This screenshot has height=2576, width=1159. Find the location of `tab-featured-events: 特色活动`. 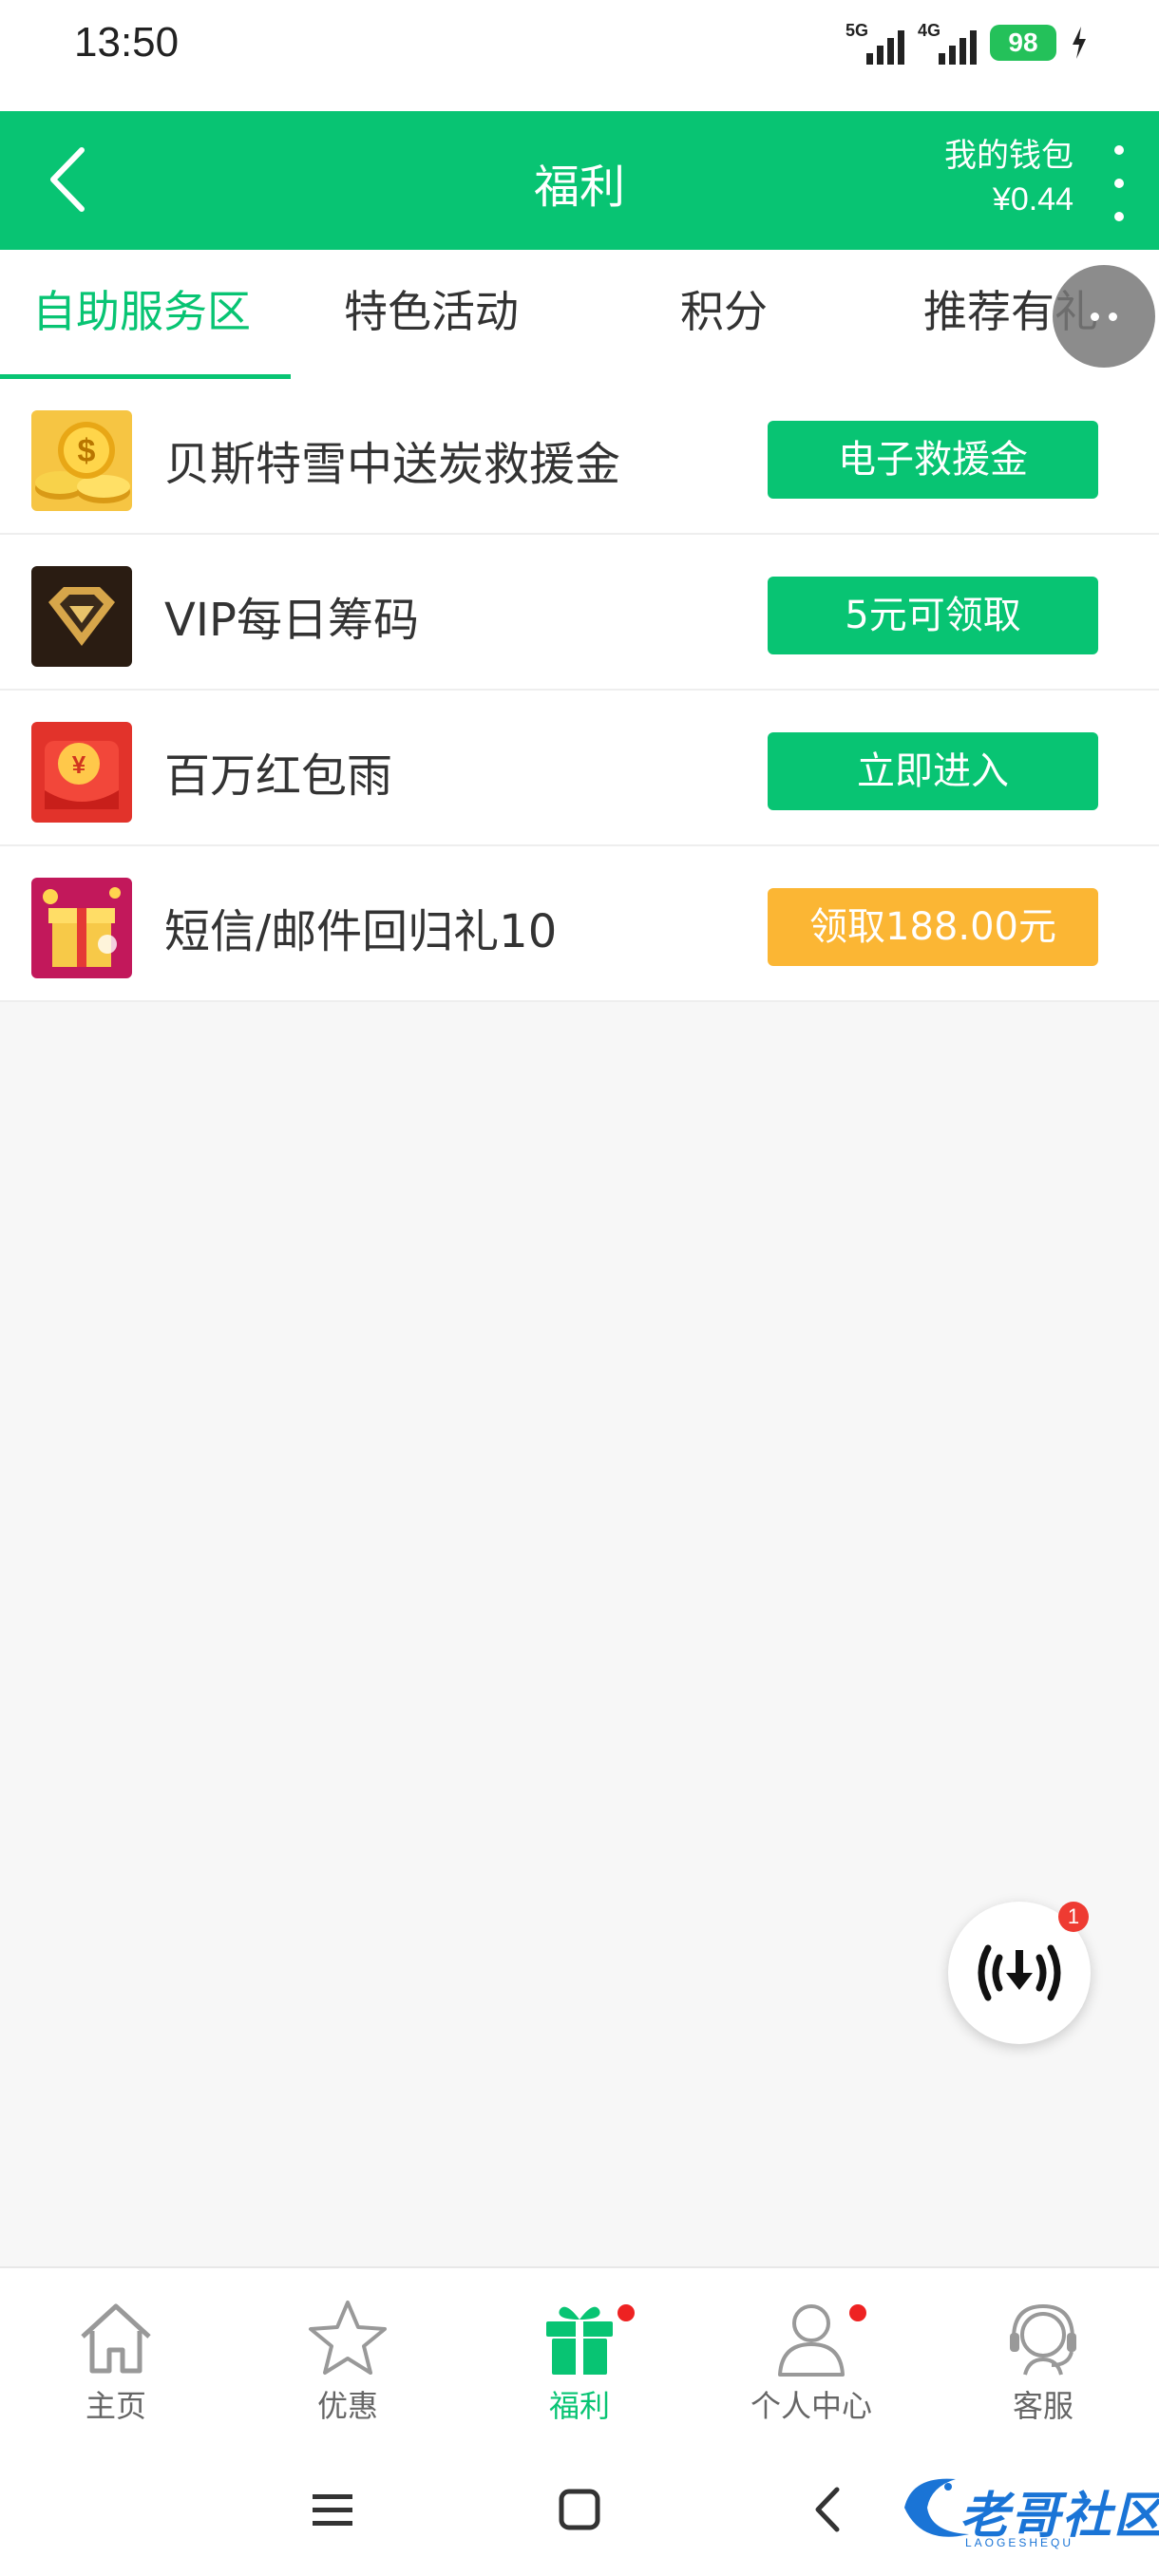

tab-featured-events: 特色活动 is located at coordinates (431, 314).